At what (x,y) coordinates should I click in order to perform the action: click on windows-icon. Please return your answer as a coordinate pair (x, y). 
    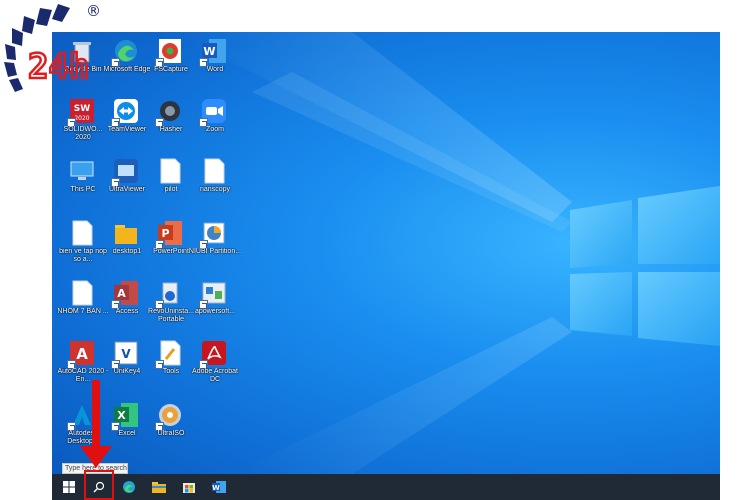
    Looking at the image, I should click on (69, 487).